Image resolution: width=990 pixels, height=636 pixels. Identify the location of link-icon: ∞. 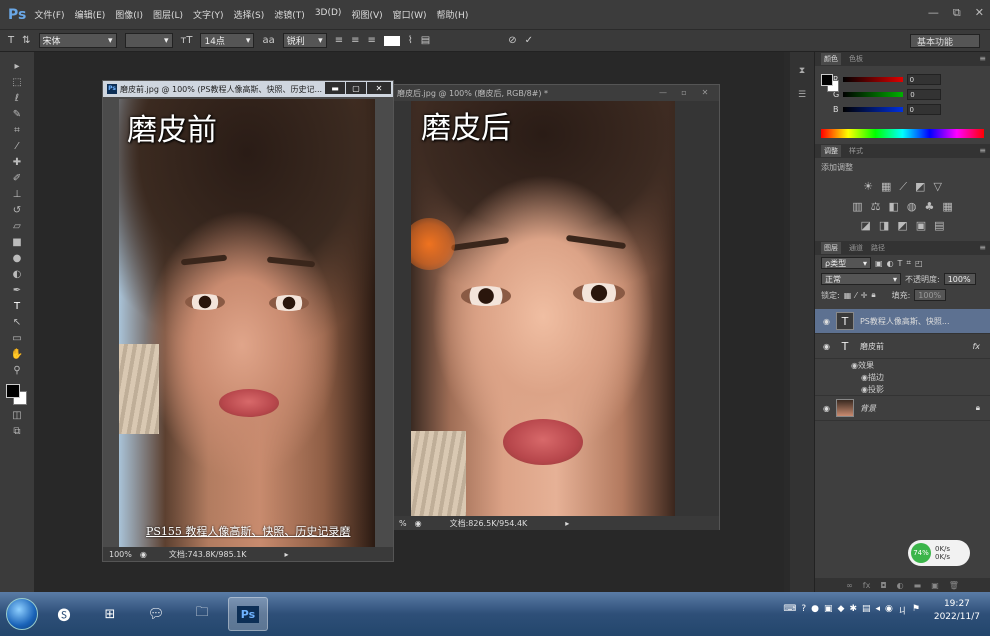
(849, 585).